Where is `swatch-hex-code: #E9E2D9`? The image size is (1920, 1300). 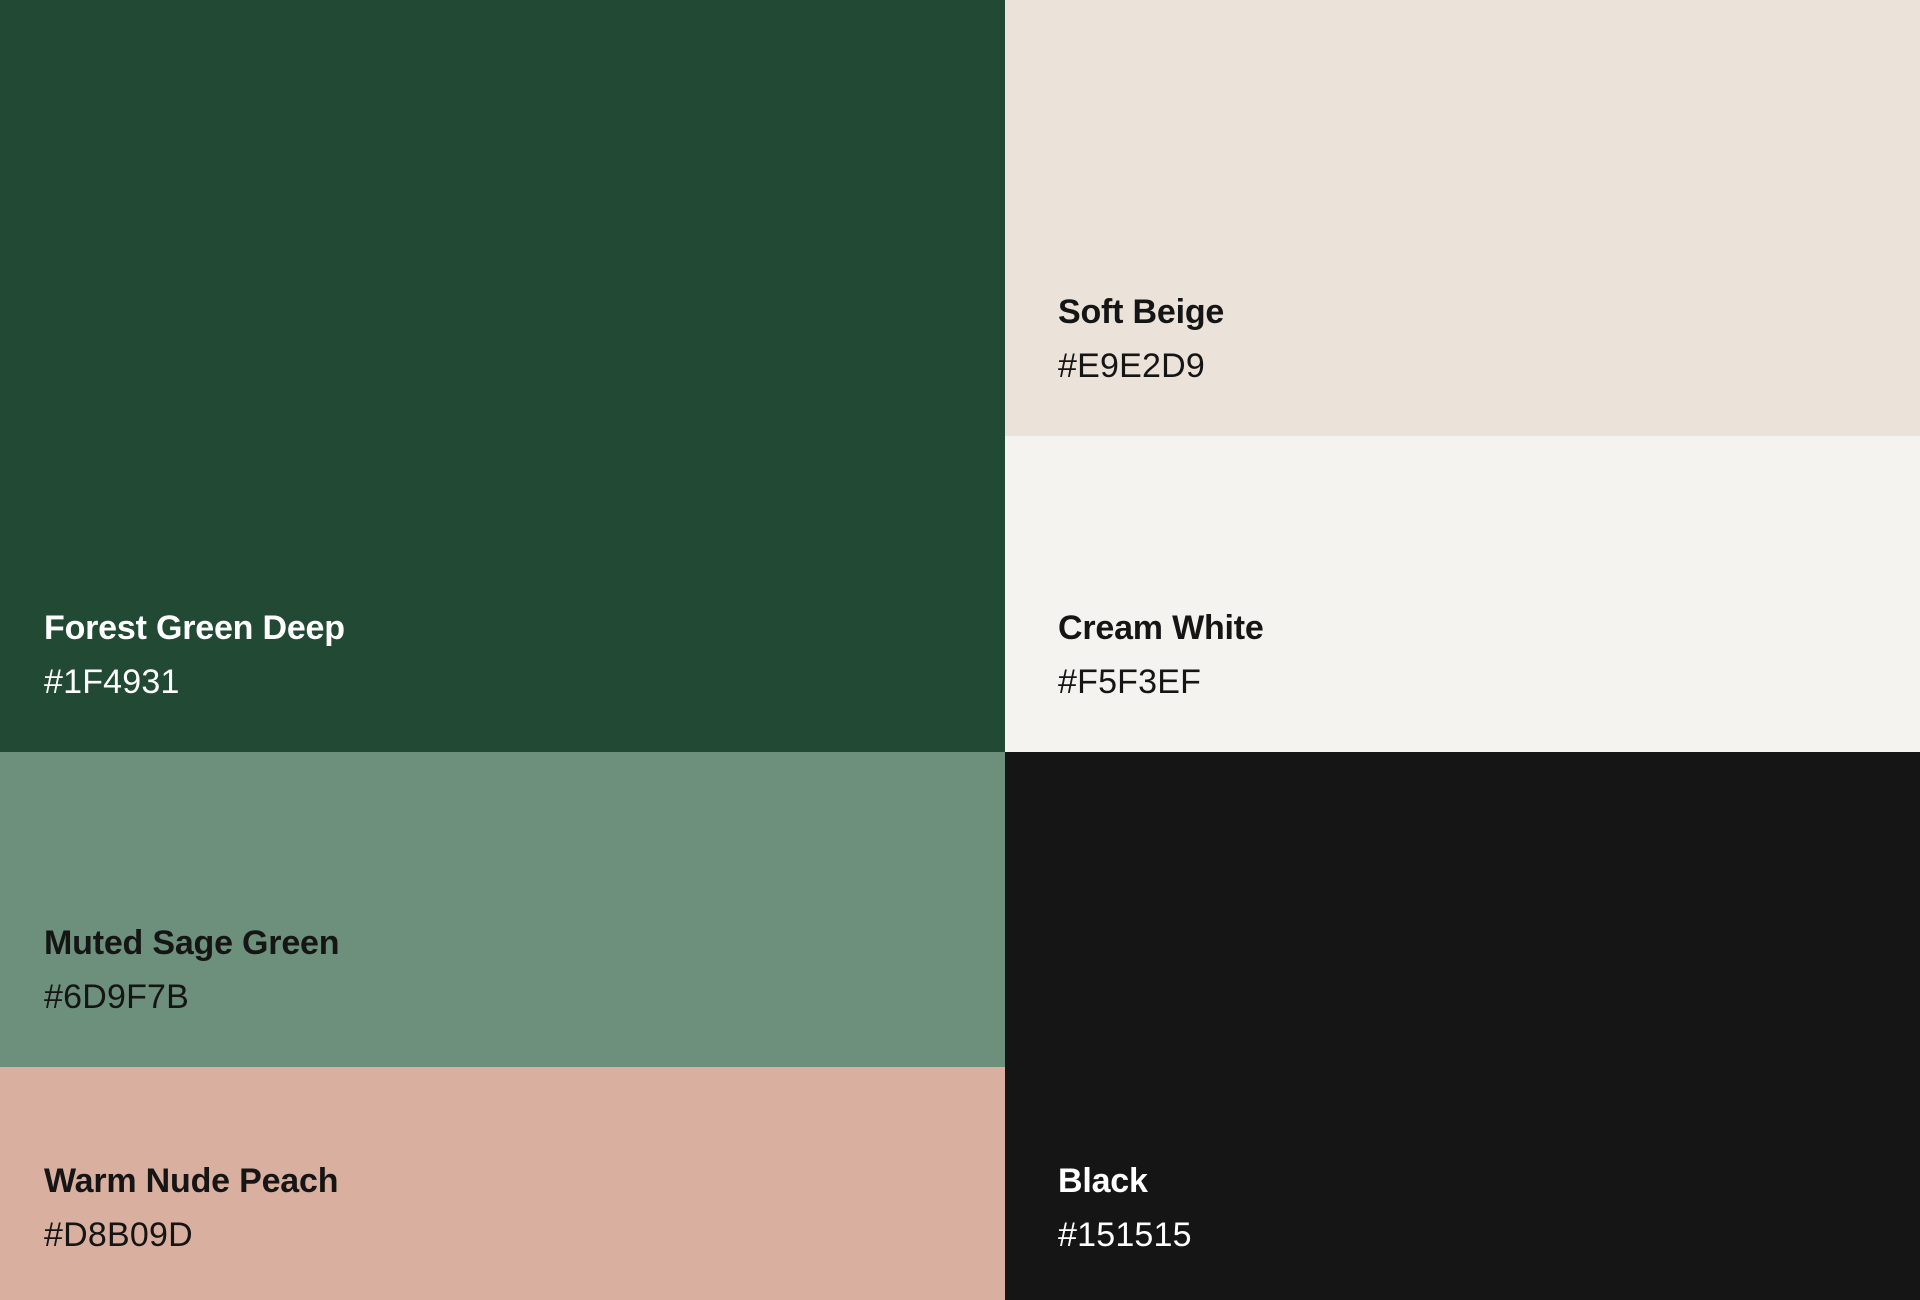 swatch-hex-code: #E9E2D9 is located at coordinates (1131, 366).